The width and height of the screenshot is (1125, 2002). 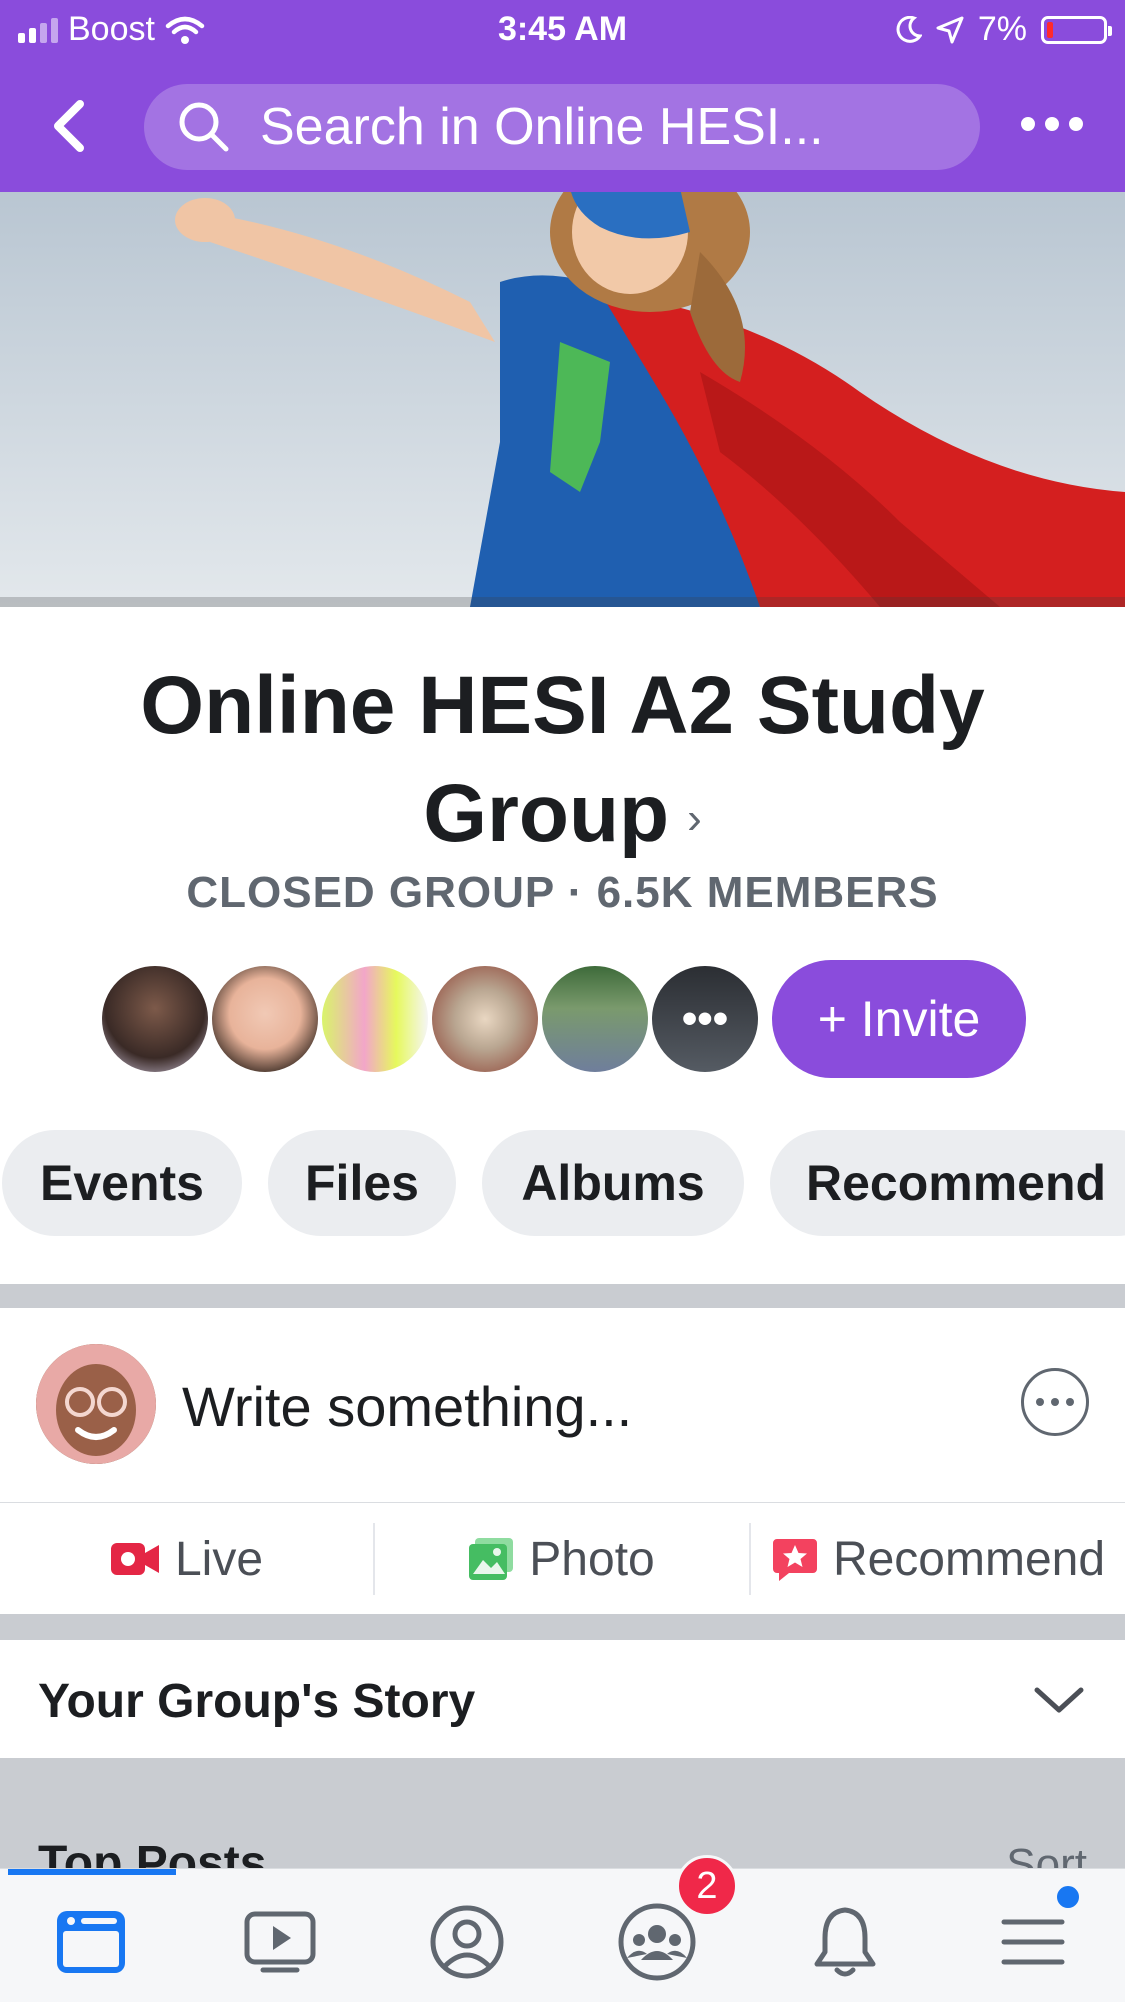 I want to click on top-posts-header: Top Posts Sort, so click(x=562, y=1813).